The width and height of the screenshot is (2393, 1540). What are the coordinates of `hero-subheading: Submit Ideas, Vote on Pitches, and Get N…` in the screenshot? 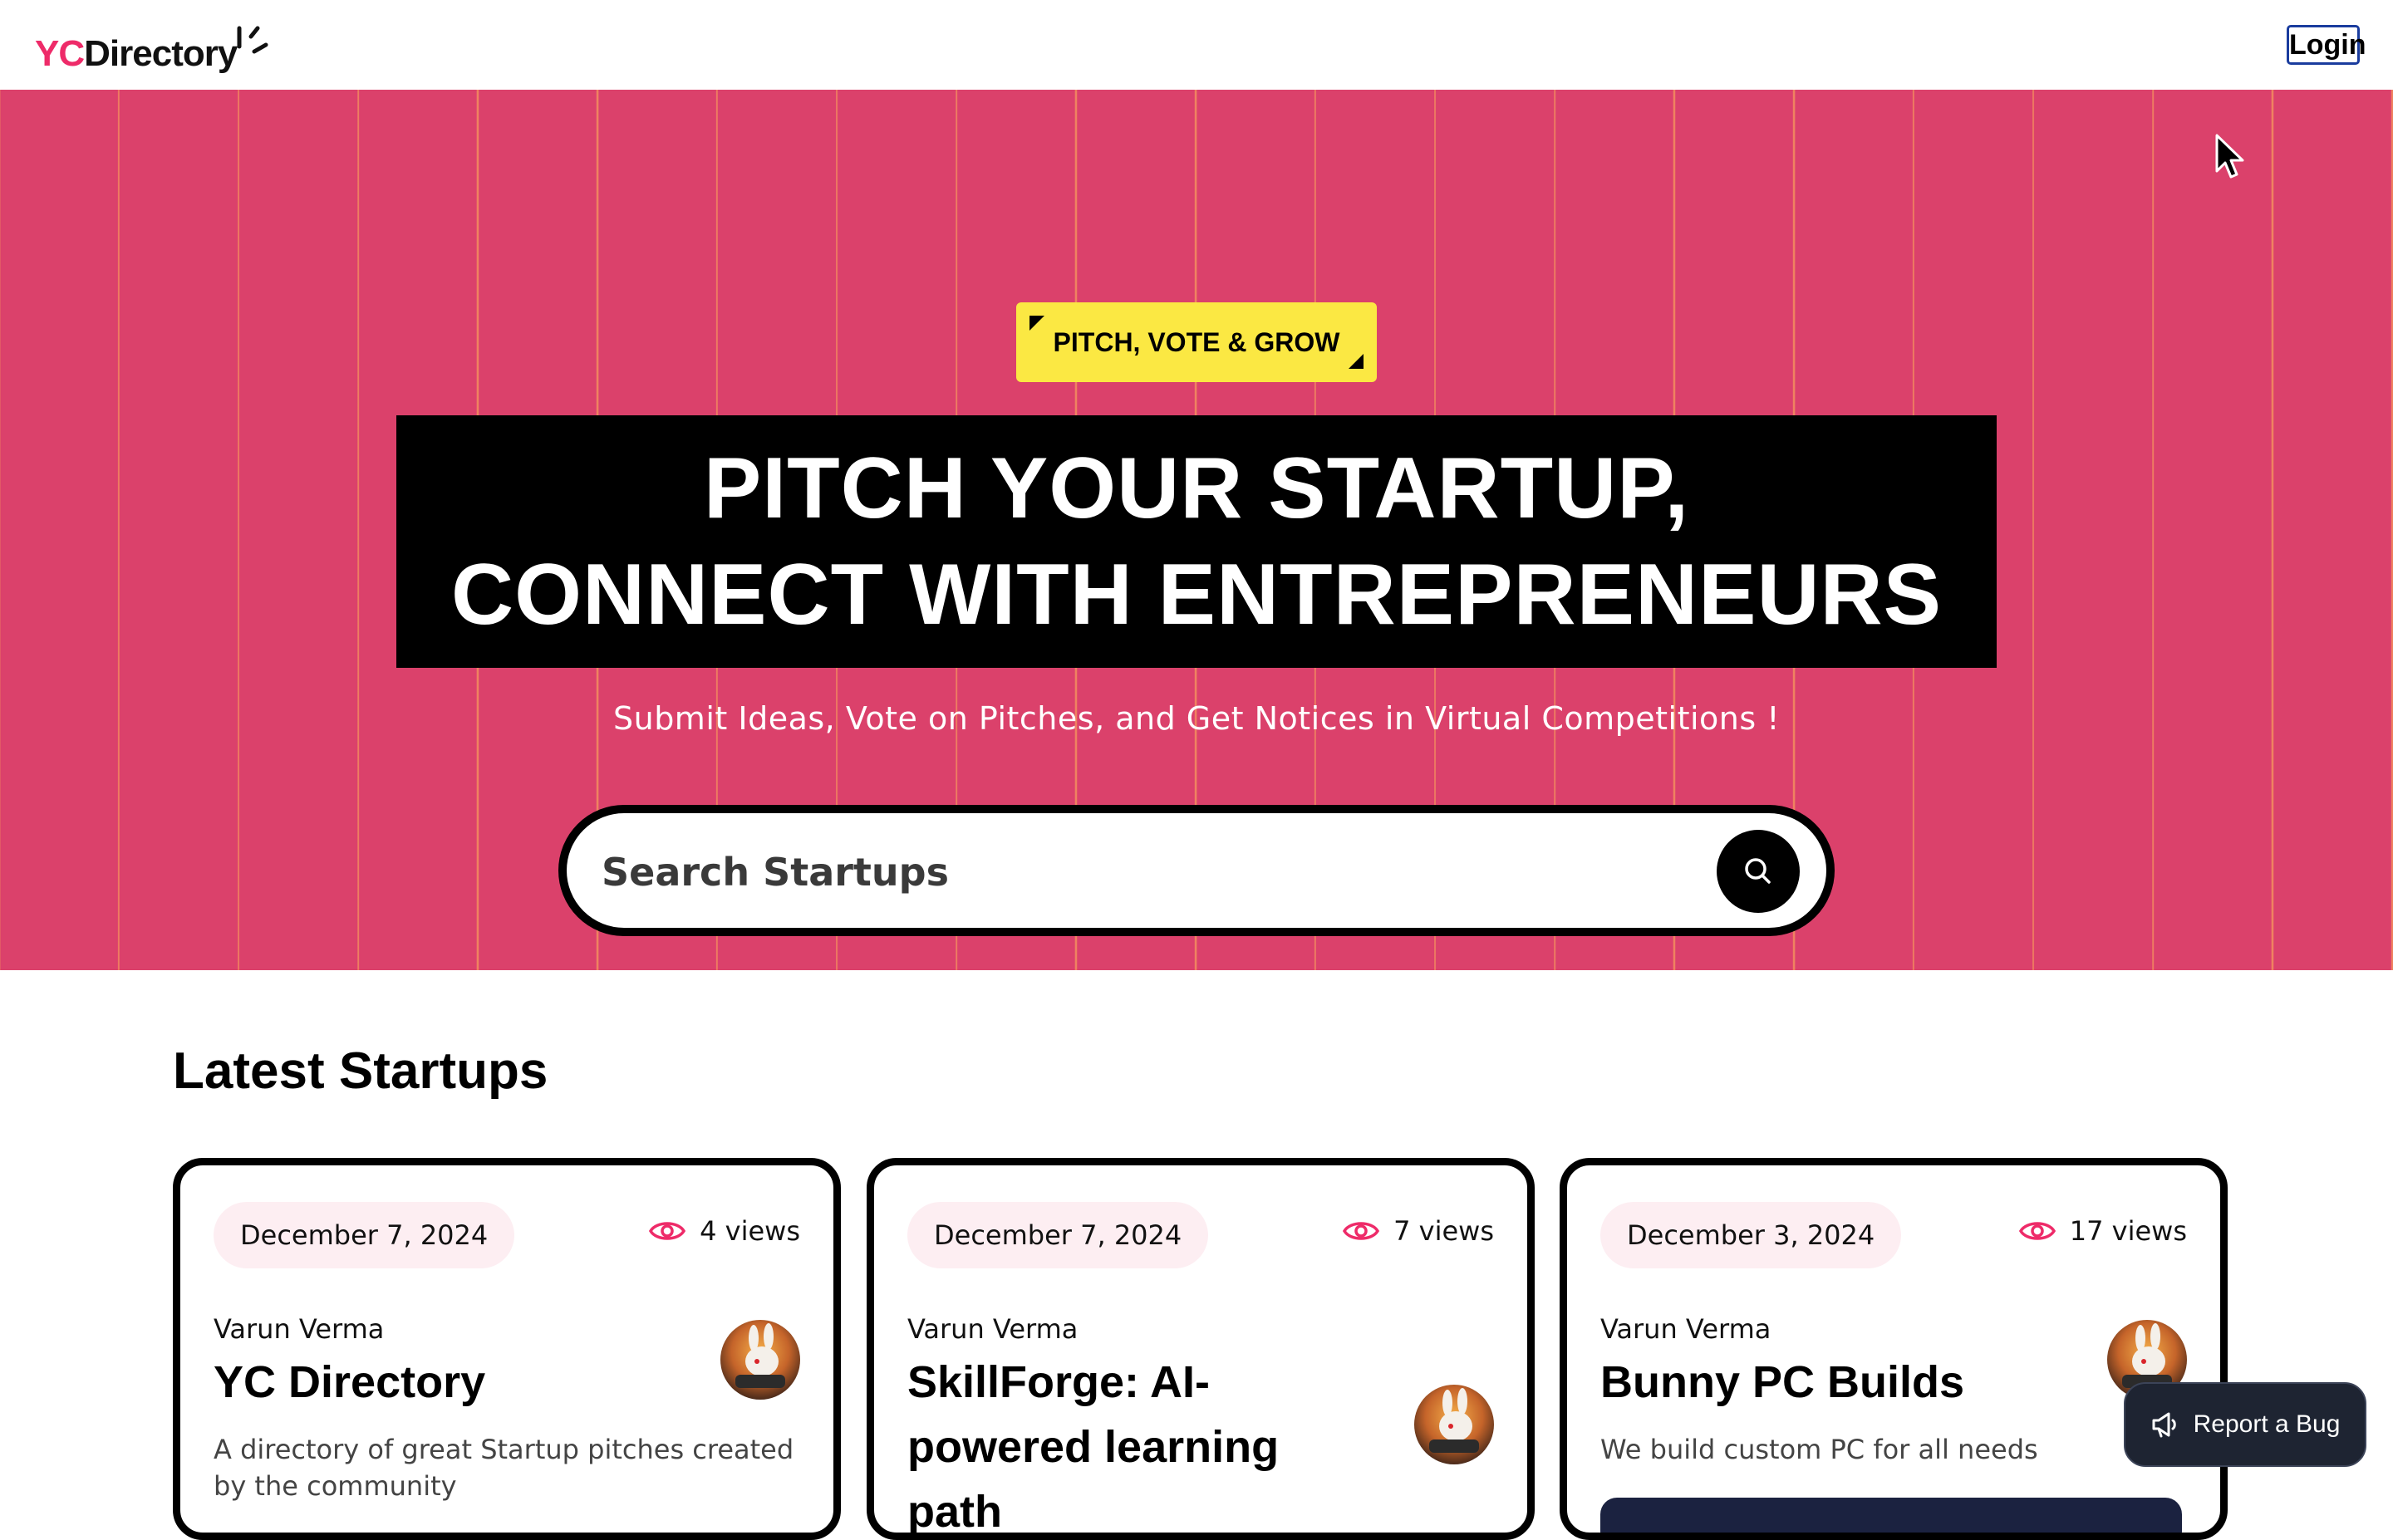 It's located at (1196, 718).